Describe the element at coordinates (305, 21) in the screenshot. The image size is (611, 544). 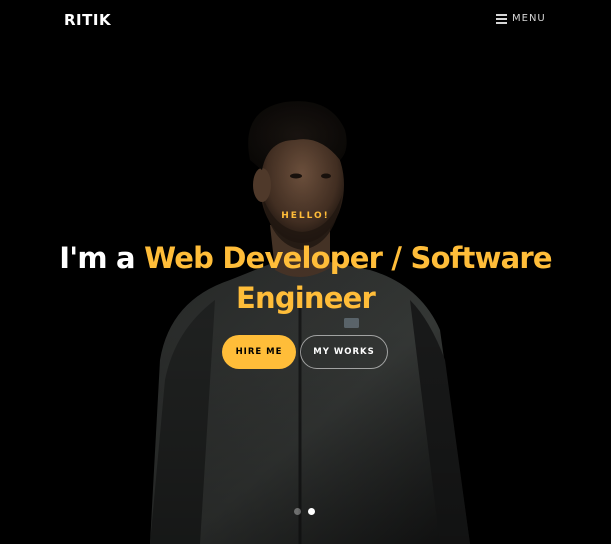
I see `navbar: RITIK MENU` at that location.